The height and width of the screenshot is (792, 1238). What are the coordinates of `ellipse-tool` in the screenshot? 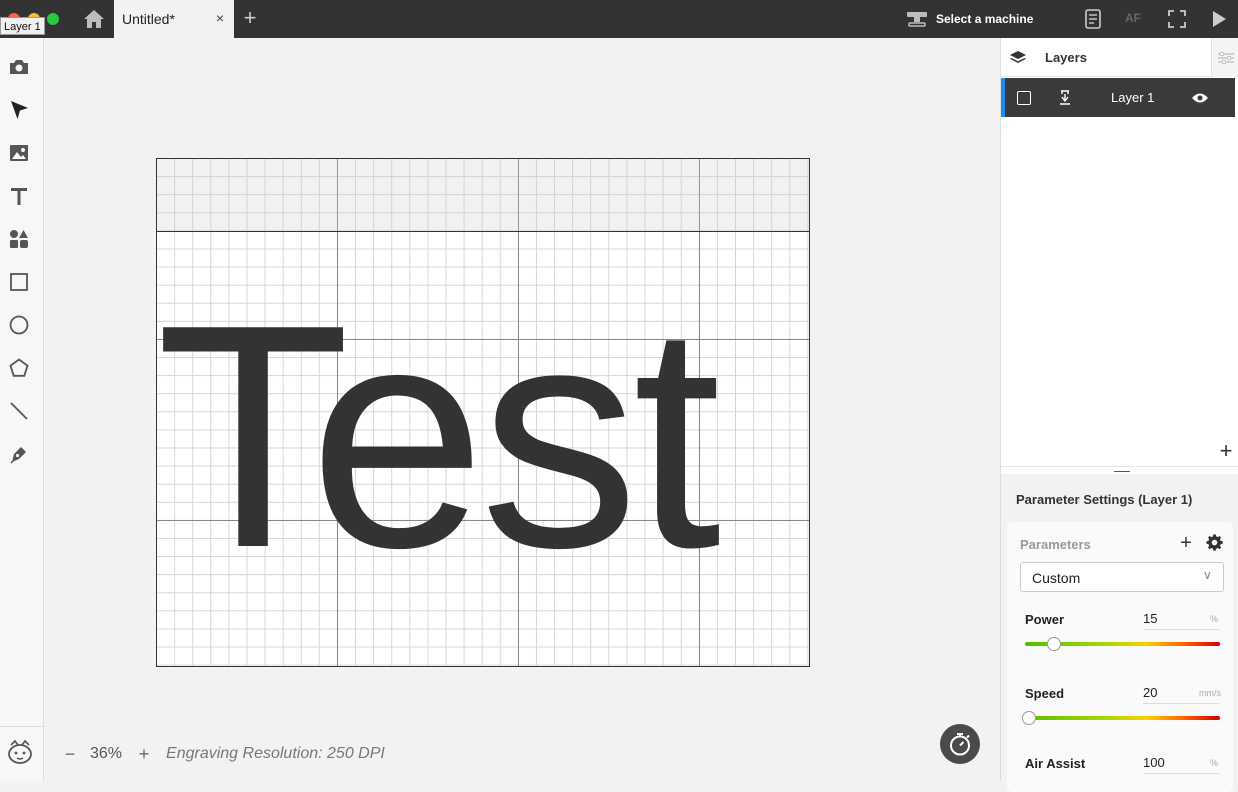 It's located at (19, 325).